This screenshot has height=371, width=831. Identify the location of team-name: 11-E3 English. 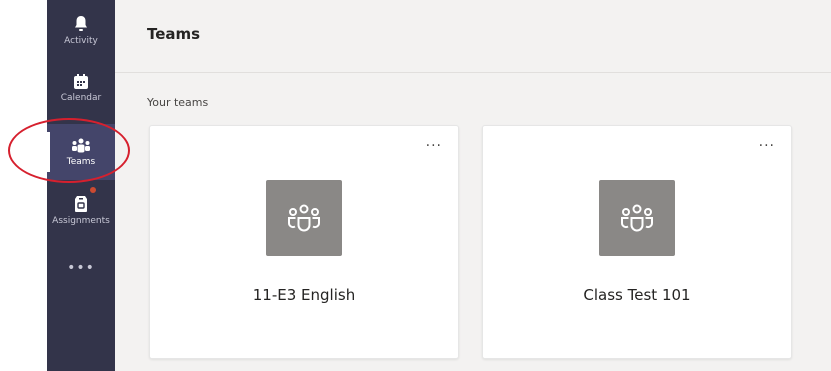
(304, 295).